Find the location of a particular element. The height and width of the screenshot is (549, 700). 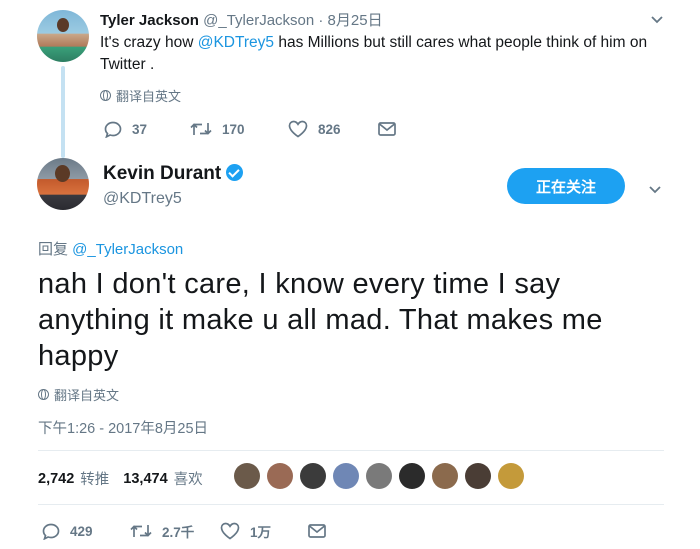

retweet-total: 2,742 is located at coordinates (56, 479).